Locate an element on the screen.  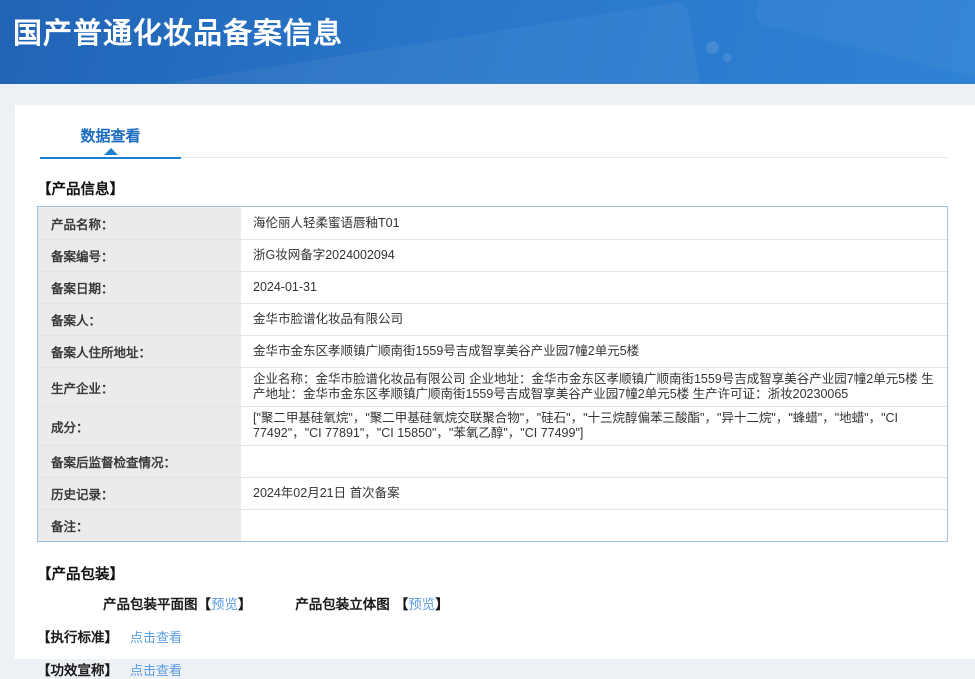
packaging-3d-label: 产品包装立体图 is located at coordinates (342, 604).